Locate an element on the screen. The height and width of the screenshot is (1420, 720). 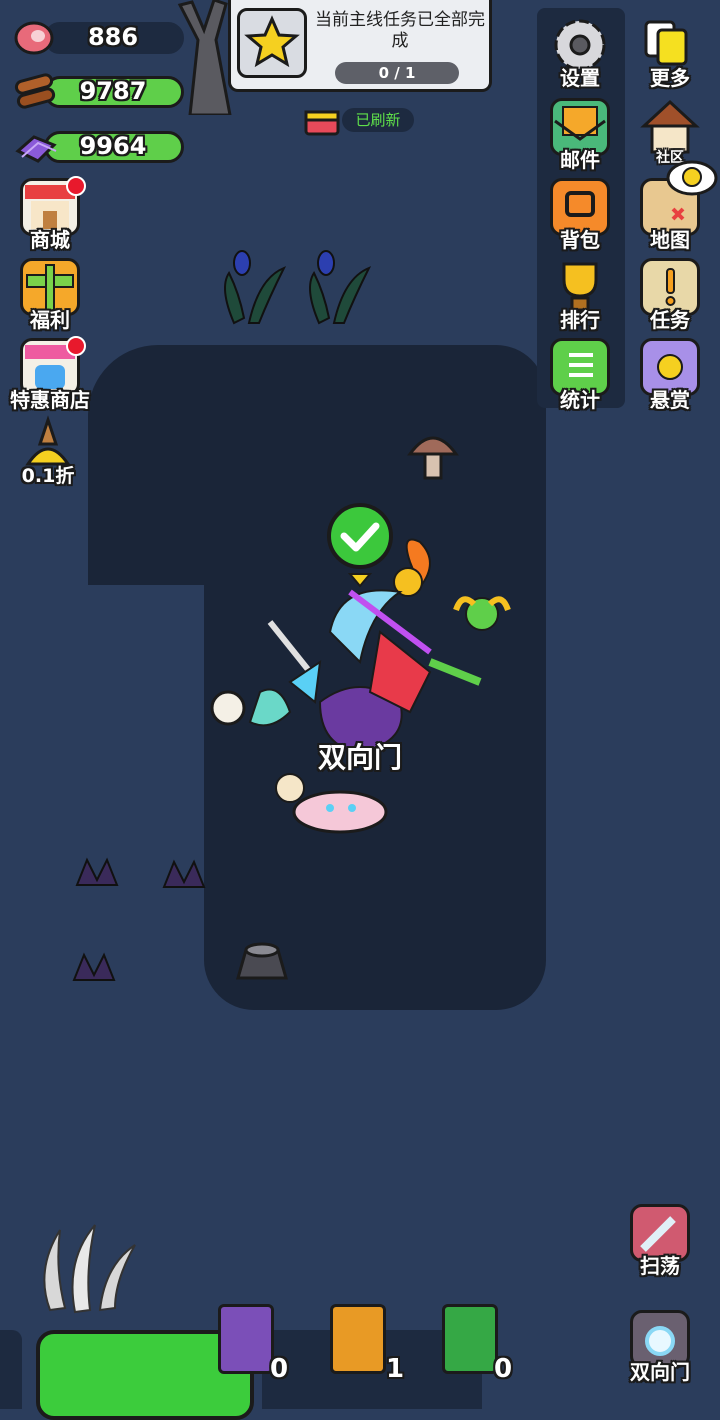
purple-book-count: 0 is located at coordinates (279, 1369).